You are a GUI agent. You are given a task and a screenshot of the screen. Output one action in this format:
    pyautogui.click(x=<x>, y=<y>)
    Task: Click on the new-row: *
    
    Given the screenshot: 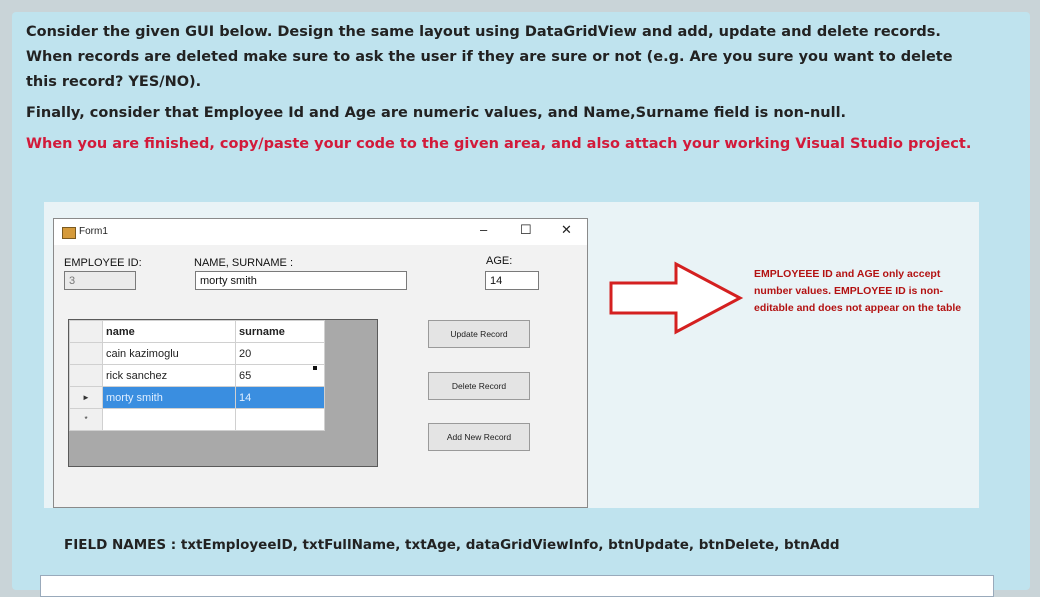 What is the action you would take?
    pyautogui.click(x=197, y=419)
    